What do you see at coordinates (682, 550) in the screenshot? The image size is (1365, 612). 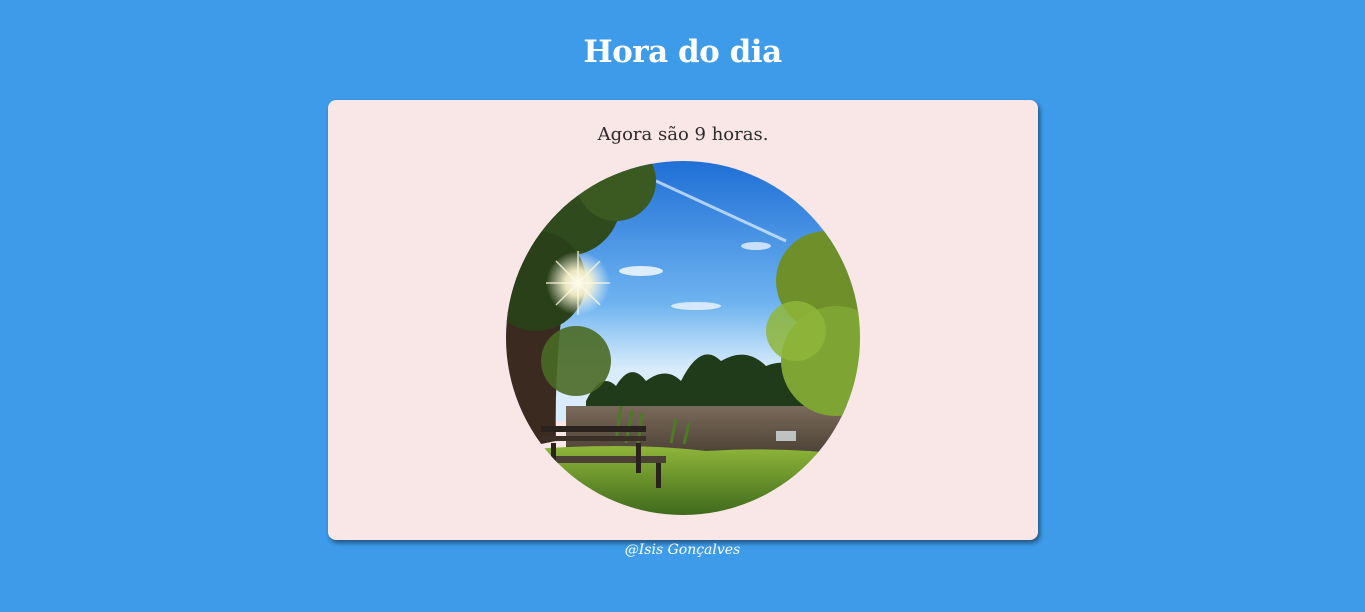 I see `author-credit: @Isis Gonçalves` at bounding box center [682, 550].